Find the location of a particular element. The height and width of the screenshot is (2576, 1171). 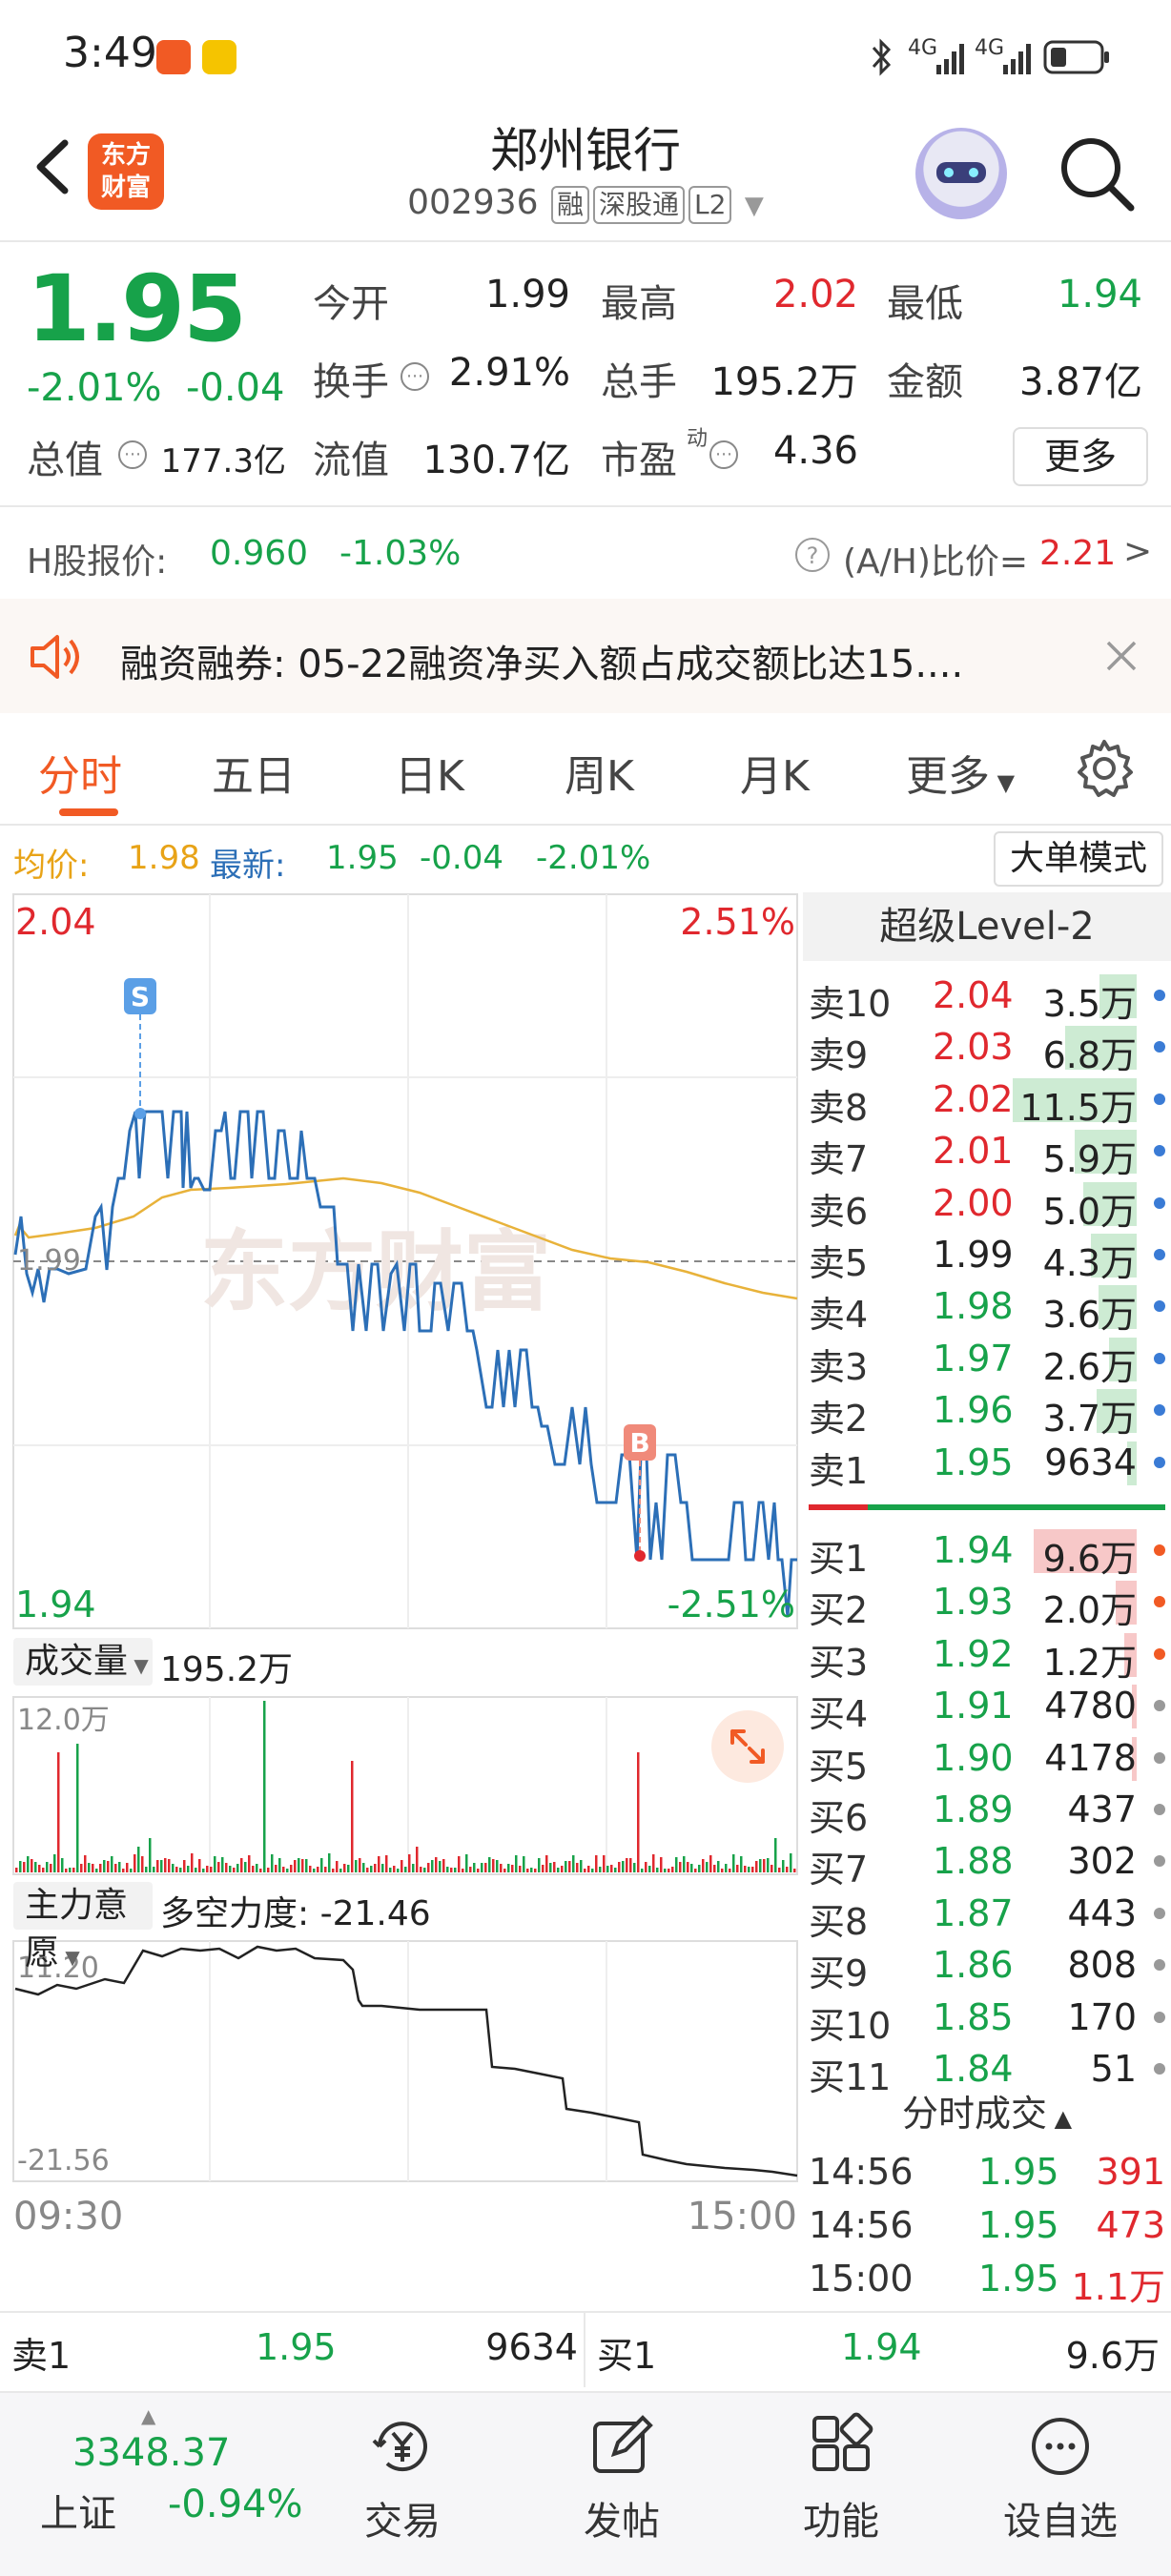

level-price: 1.97 is located at coordinates (973, 1358).